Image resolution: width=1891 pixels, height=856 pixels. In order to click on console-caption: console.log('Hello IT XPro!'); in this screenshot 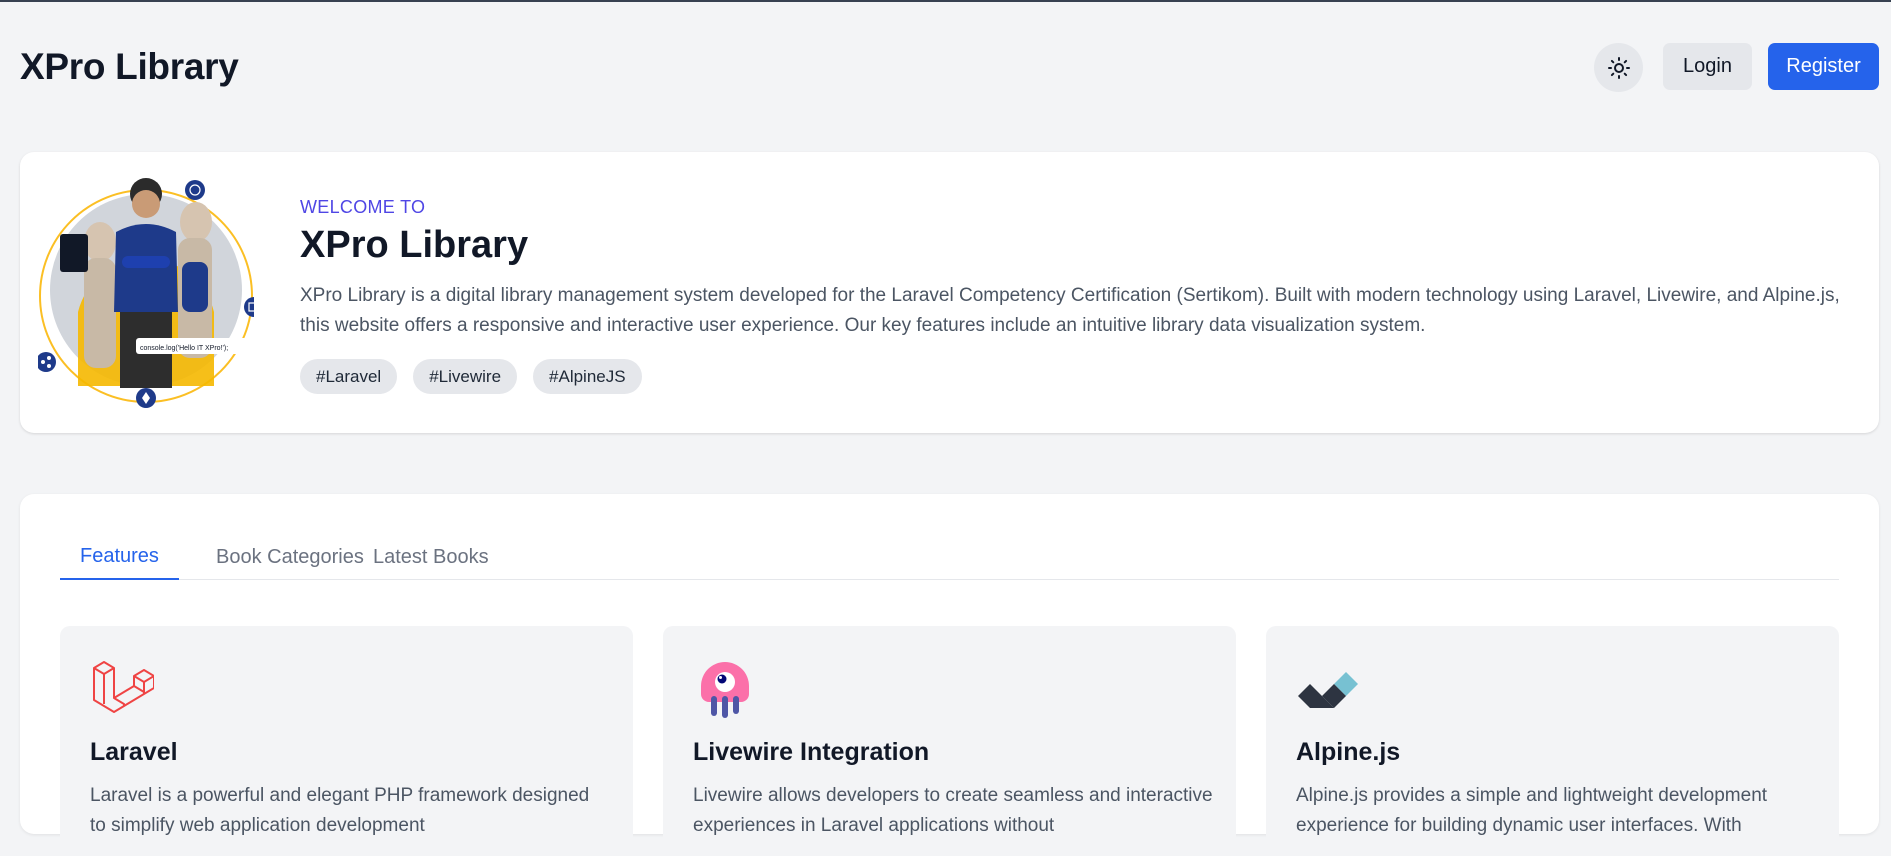, I will do `click(184, 348)`.